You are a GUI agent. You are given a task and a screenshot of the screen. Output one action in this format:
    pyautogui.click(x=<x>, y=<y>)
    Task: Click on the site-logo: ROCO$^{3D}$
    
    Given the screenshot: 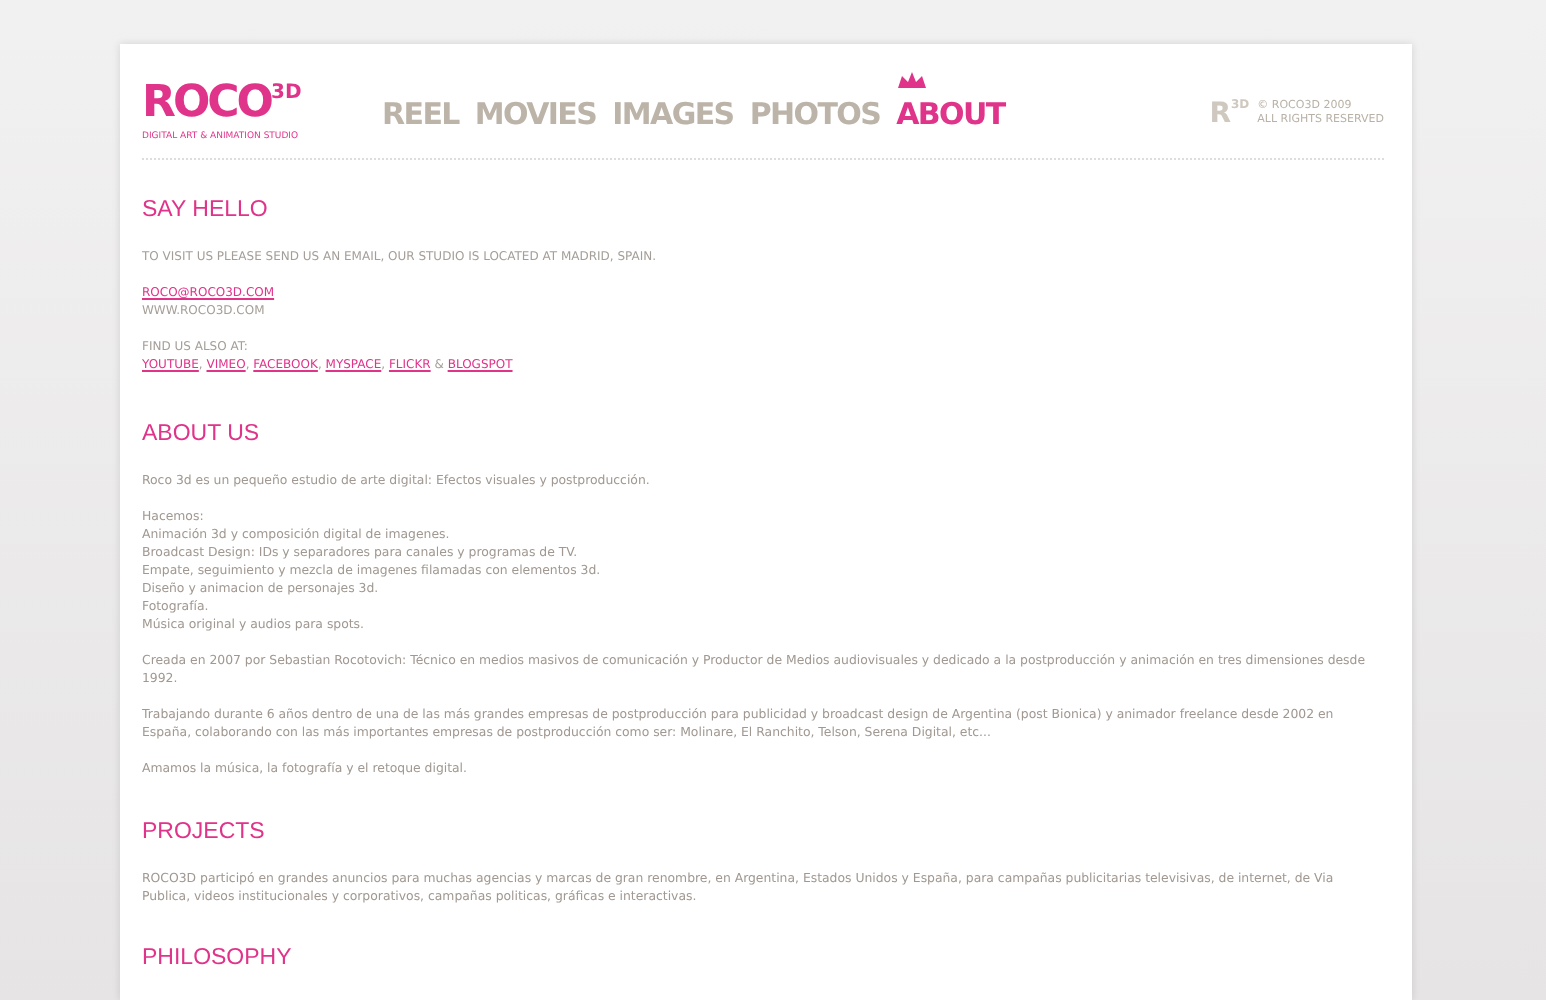 What is the action you would take?
    pyautogui.click(x=262, y=104)
    